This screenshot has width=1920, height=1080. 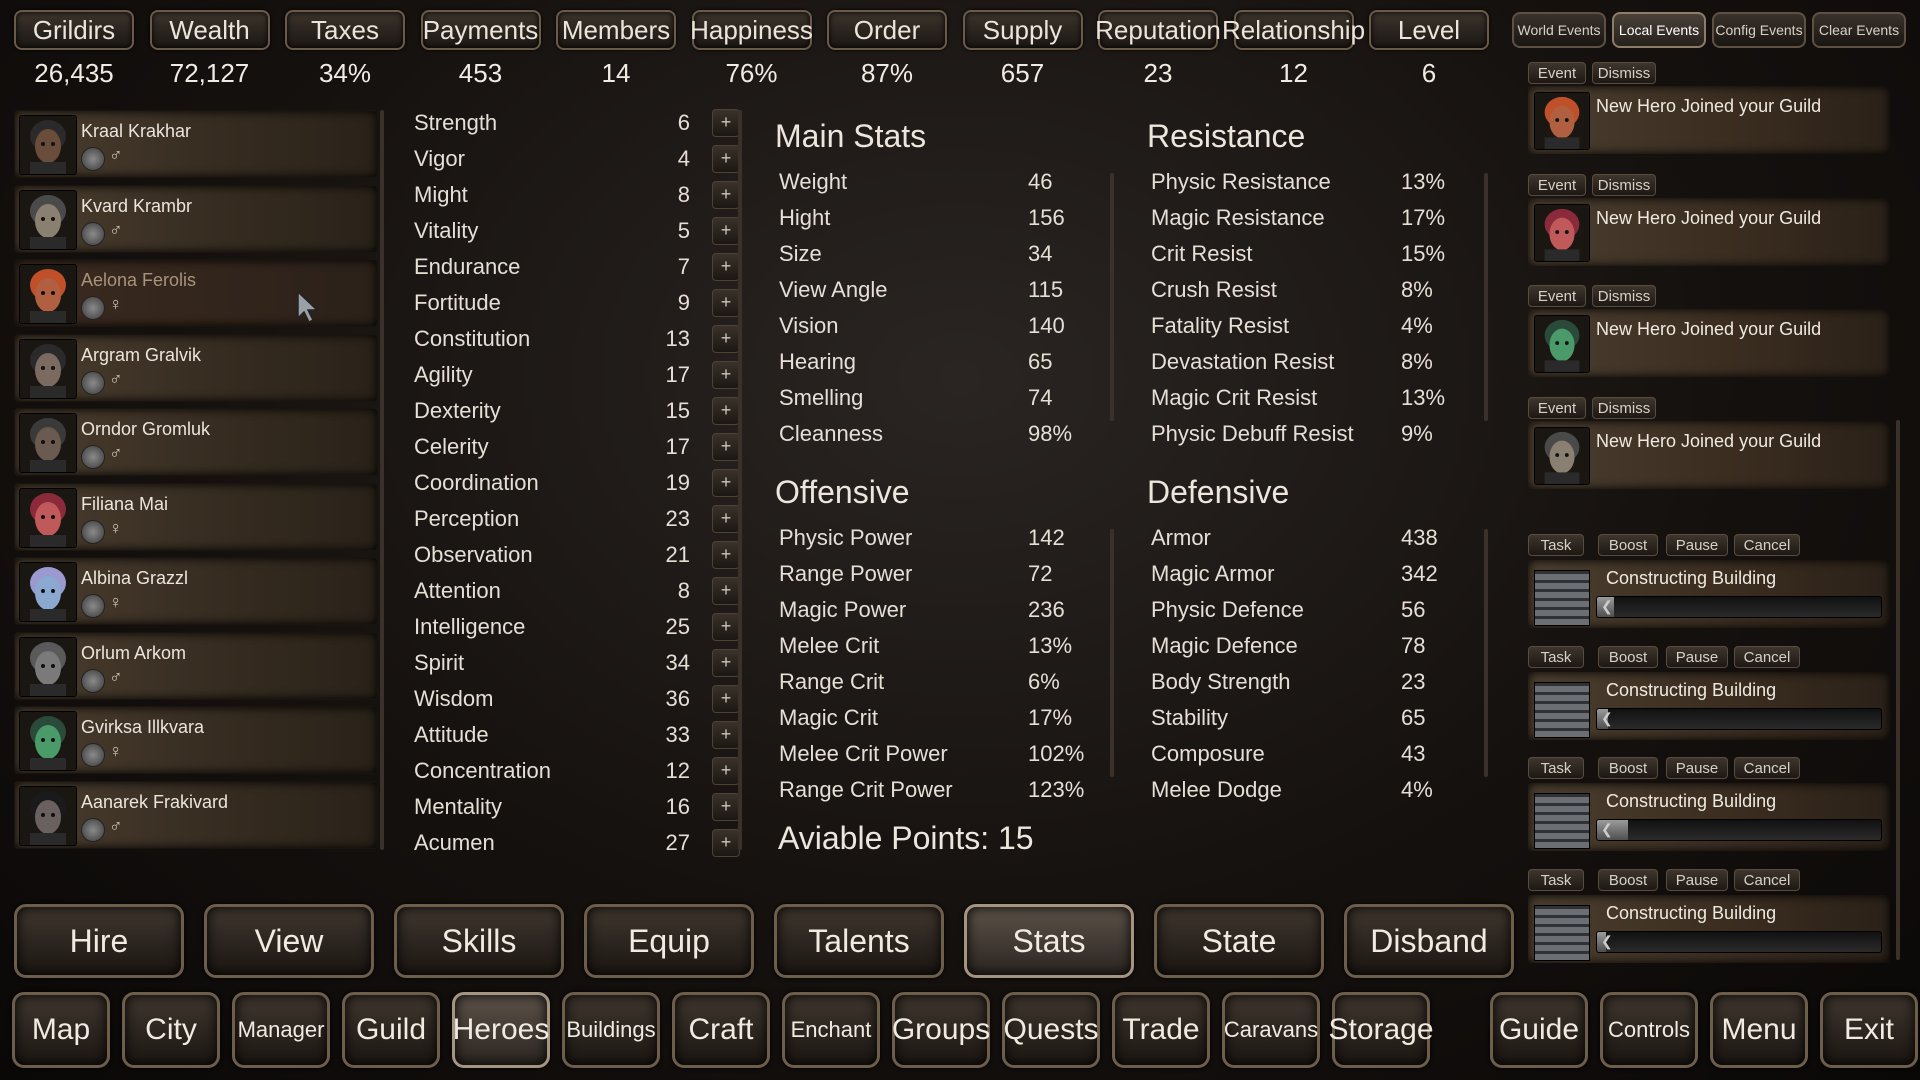 What do you see at coordinates (1486, 297) in the screenshot?
I see `resistance-scrollbar` at bounding box center [1486, 297].